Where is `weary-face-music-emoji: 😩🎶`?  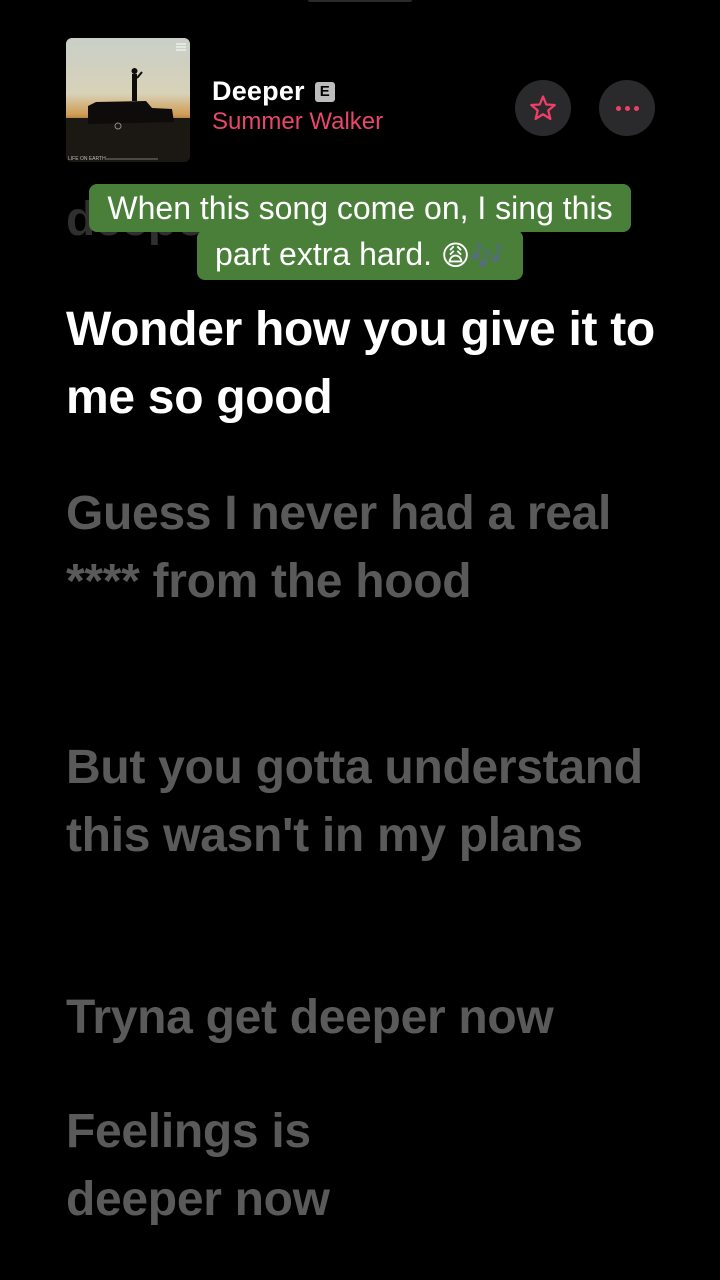
weary-face-music-emoji: 😩🎶 is located at coordinates (472, 255).